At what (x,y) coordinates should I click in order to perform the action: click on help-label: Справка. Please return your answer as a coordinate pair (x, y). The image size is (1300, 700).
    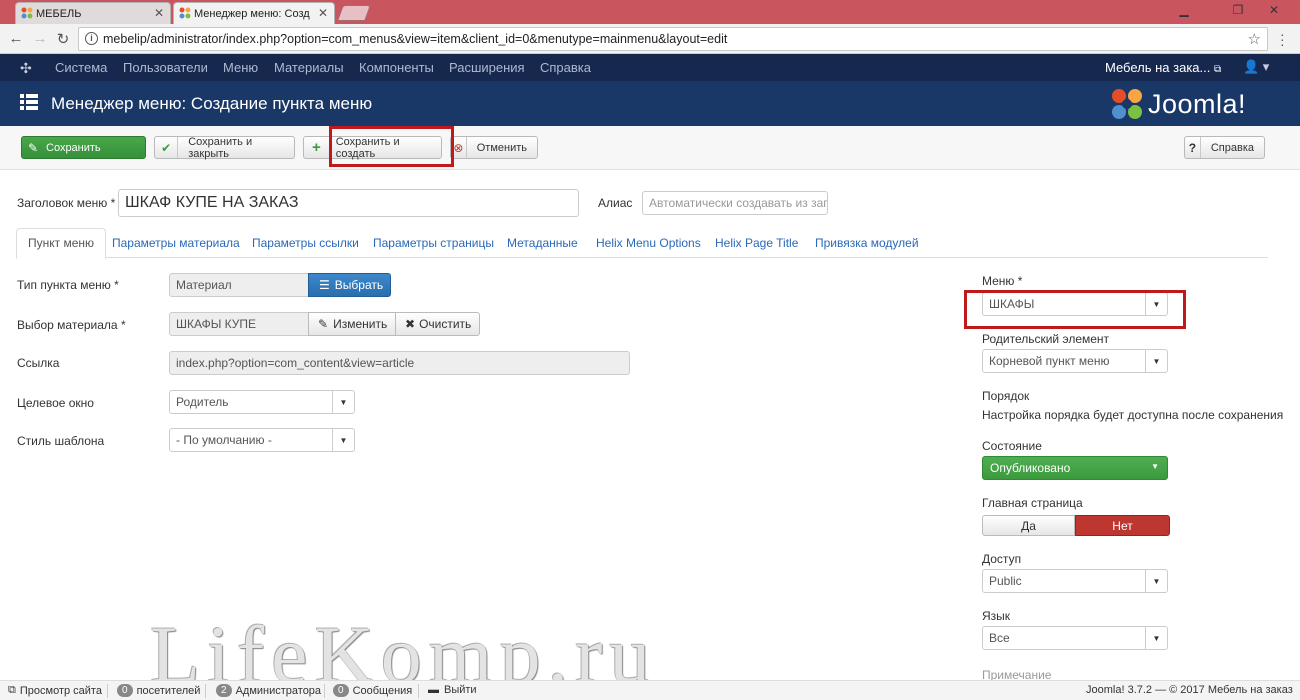
    Looking at the image, I should click on (1232, 147).